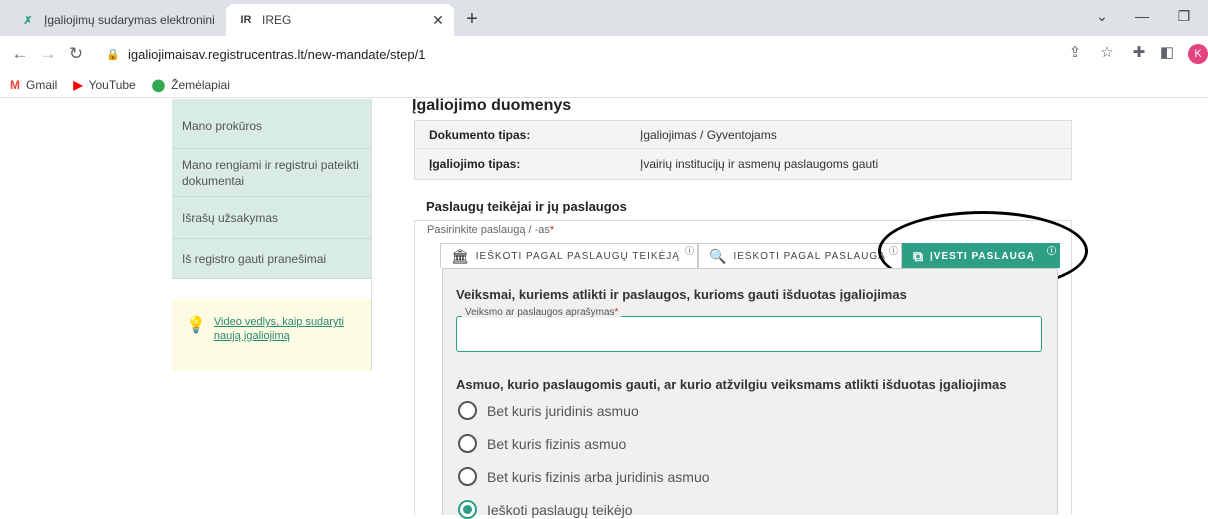  I want to click on bookmark-gmail: M Gmail, so click(33, 85).